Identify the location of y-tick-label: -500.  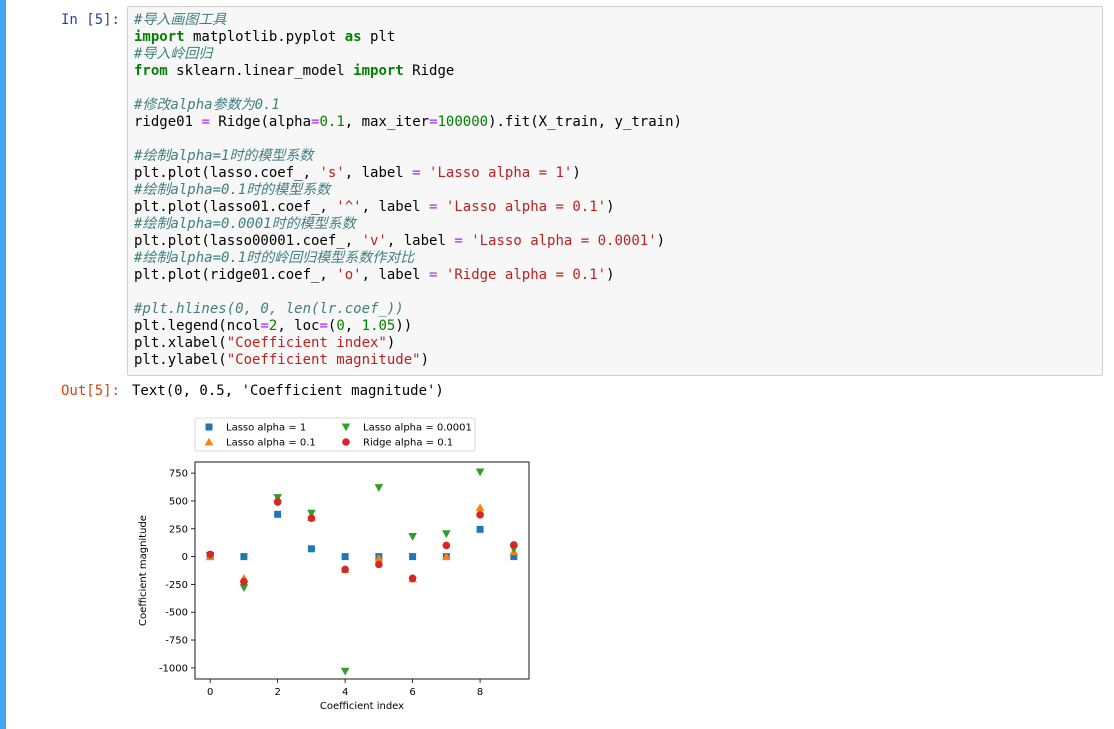
(176, 613).